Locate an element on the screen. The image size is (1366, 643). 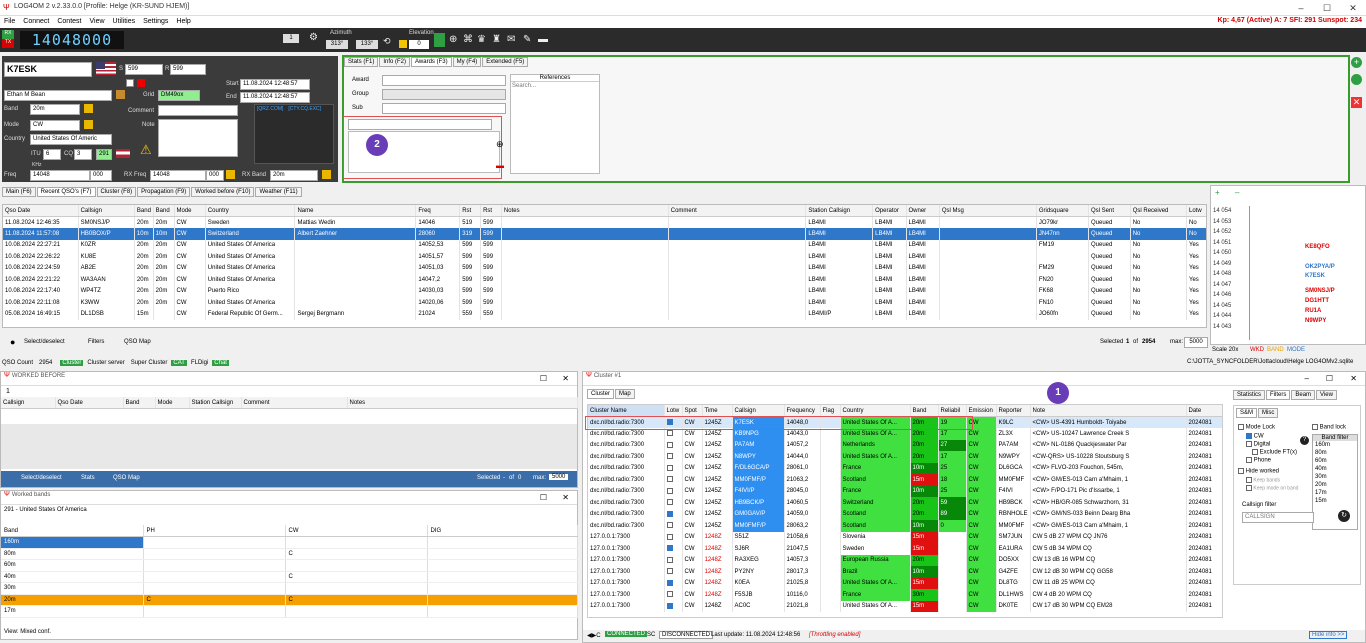
tab-main-0: Main (F6) is located at coordinates (19, 192).